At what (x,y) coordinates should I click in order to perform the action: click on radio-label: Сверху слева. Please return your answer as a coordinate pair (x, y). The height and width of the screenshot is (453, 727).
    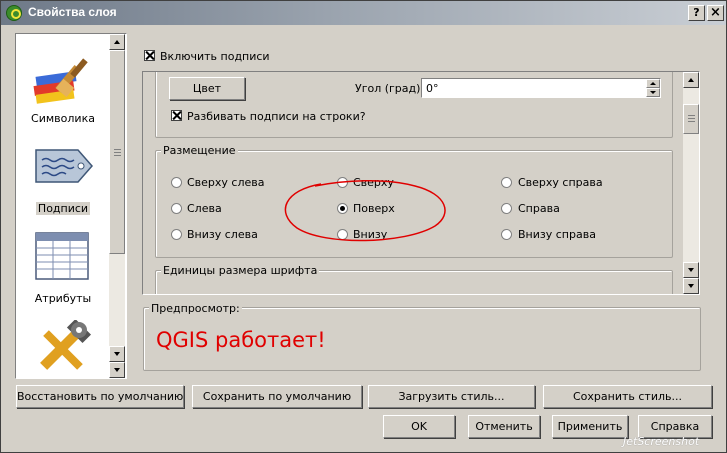
    Looking at the image, I should click on (226, 182).